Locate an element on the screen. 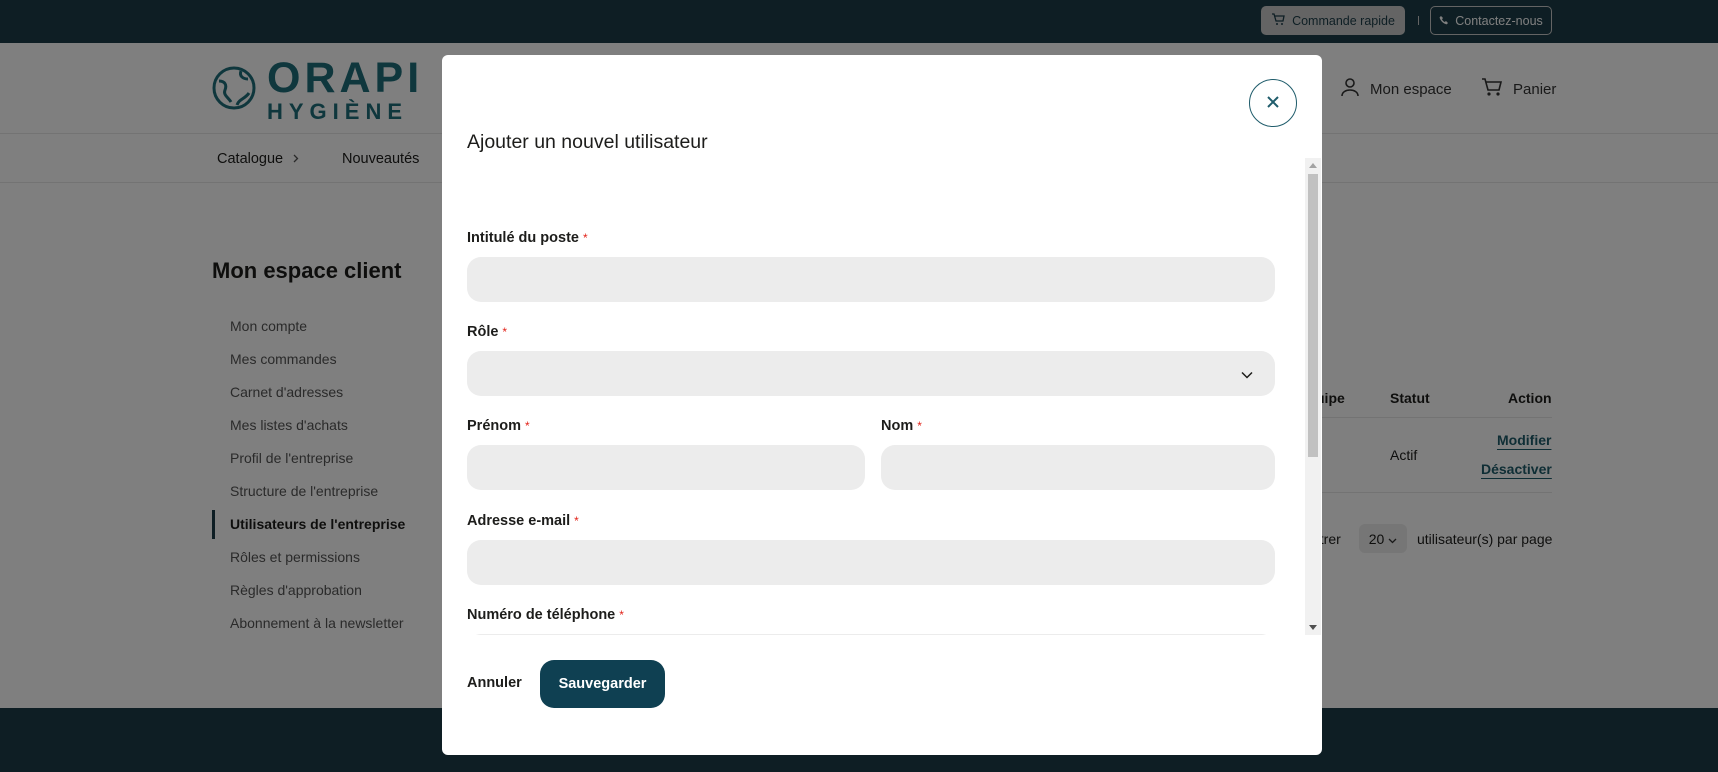 The width and height of the screenshot is (1718, 772). job-title-label-text: Intitulé du poste is located at coordinates (523, 238).